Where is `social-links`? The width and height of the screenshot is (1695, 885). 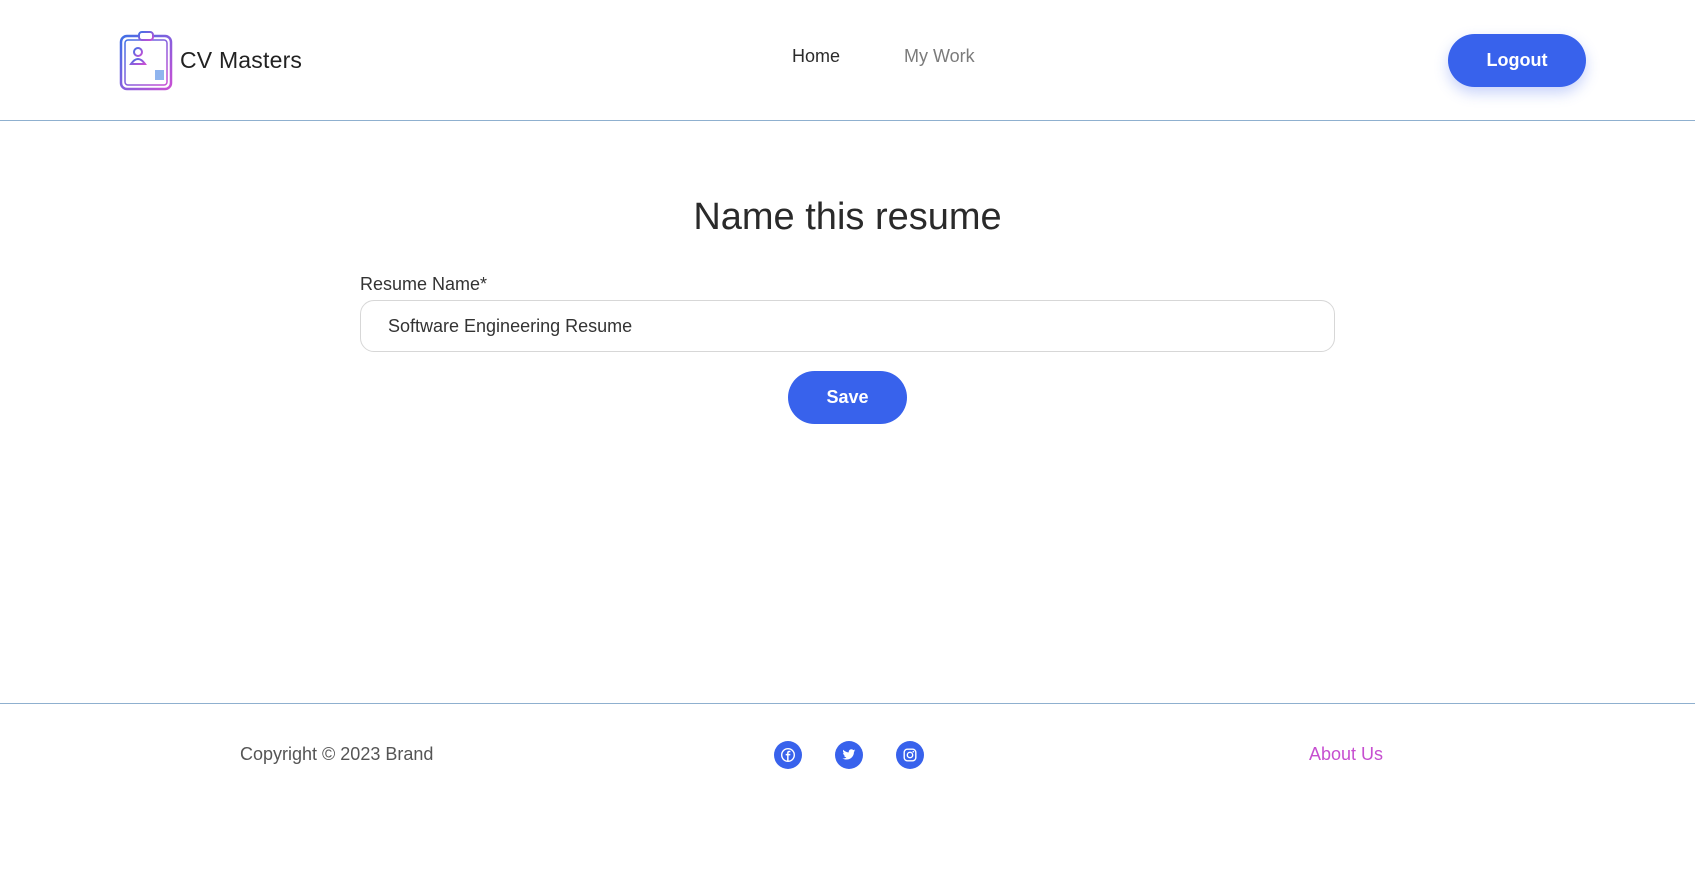
social-links is located at coordinates (849, 755).